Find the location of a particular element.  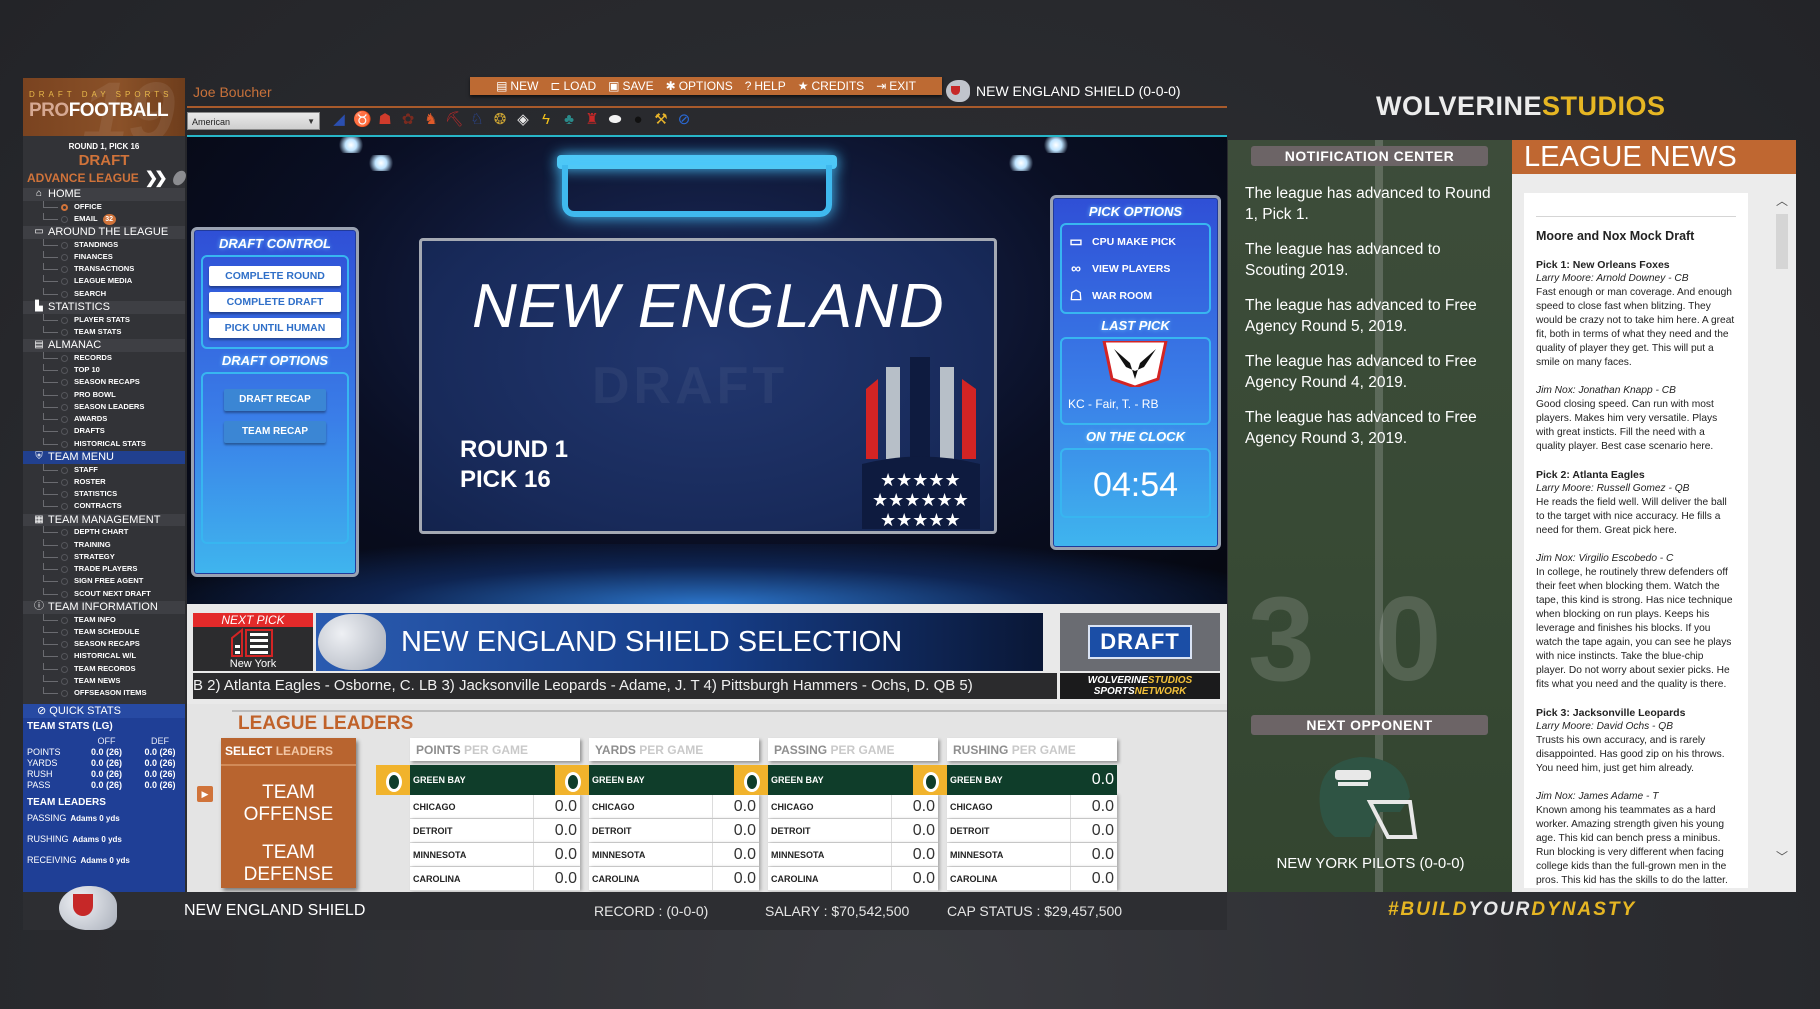

team-logo-14-icon: ● is located at coordinates (638, 120).